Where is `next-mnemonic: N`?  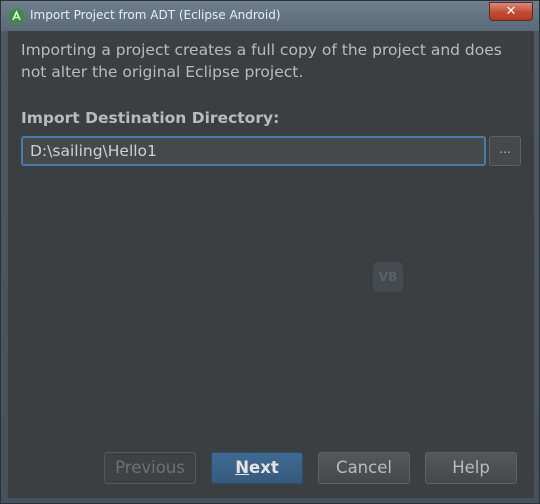 next-mnemonic: N is located at coordinates (242, 467).